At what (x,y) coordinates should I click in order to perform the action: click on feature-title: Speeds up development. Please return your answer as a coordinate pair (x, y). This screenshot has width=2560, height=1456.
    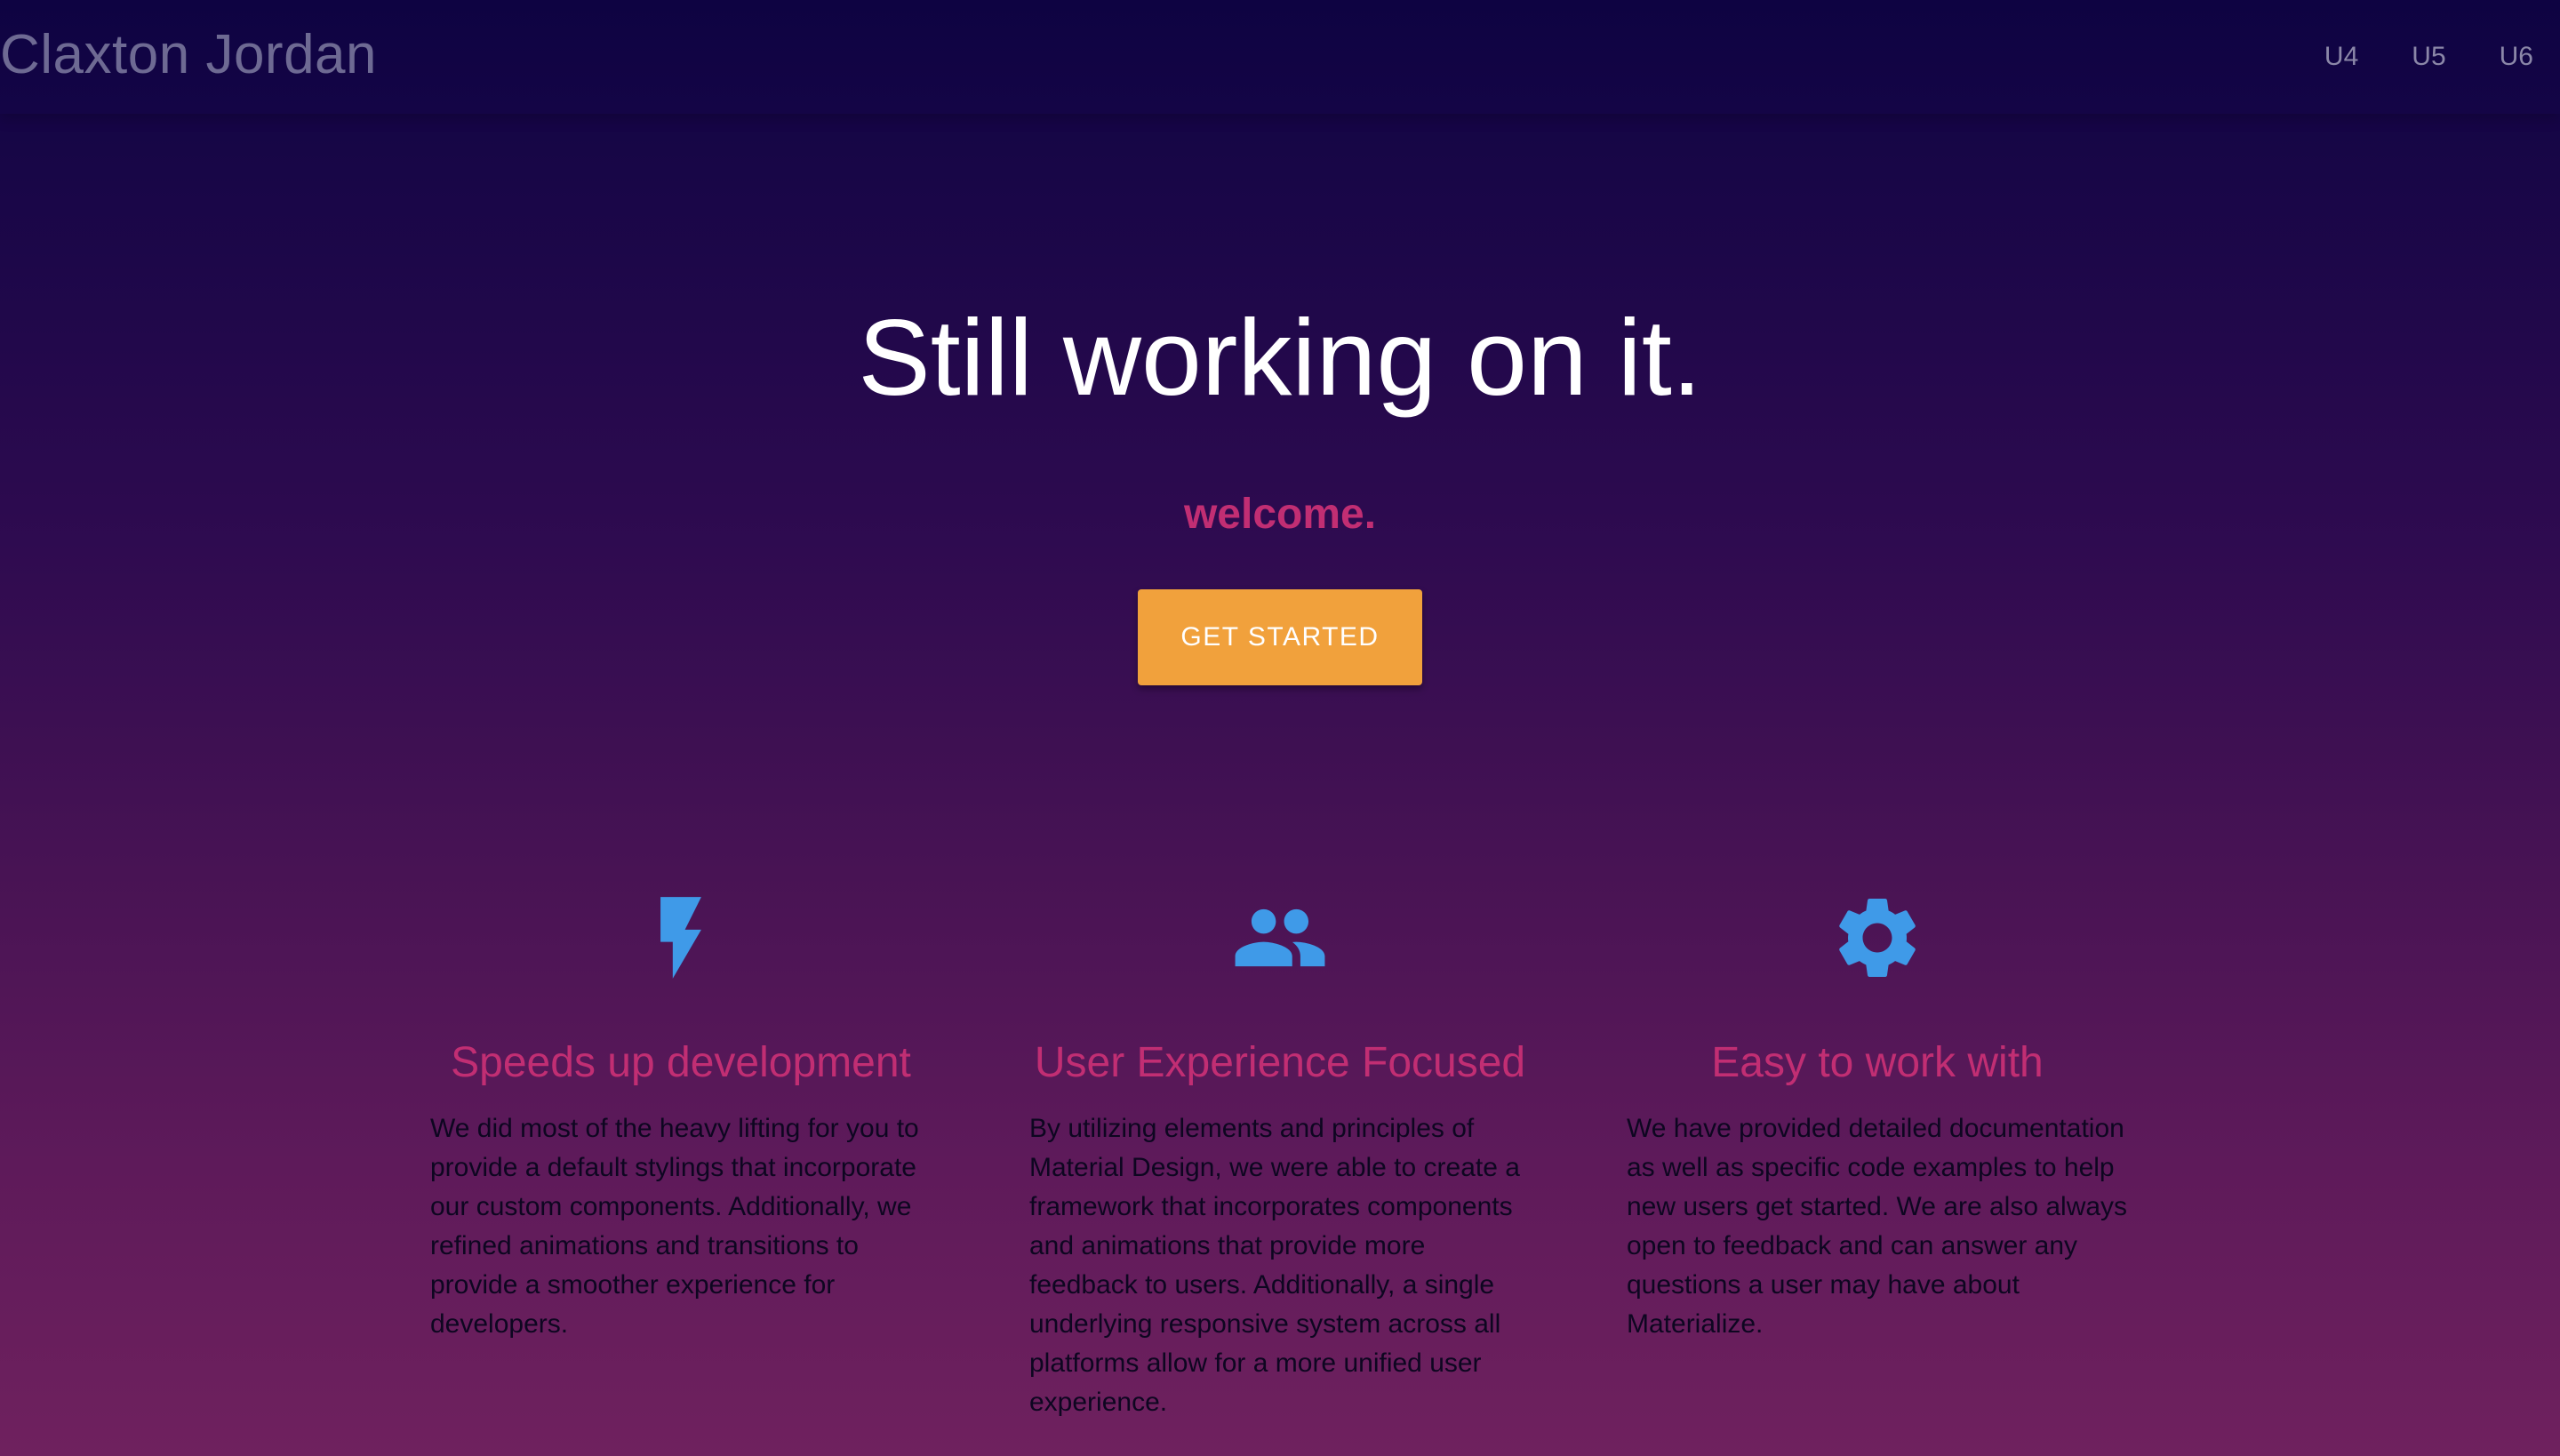
    Looking at the image, I should click on (681, 1062).